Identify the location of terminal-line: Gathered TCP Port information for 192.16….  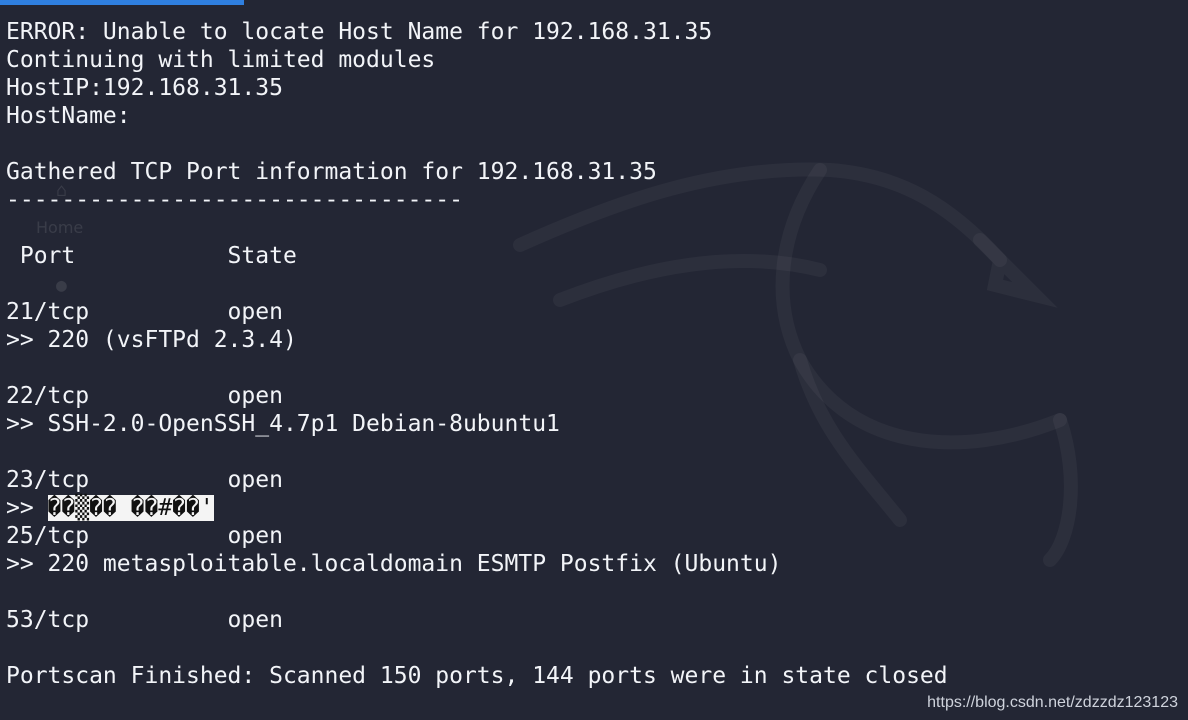
(331, 172).